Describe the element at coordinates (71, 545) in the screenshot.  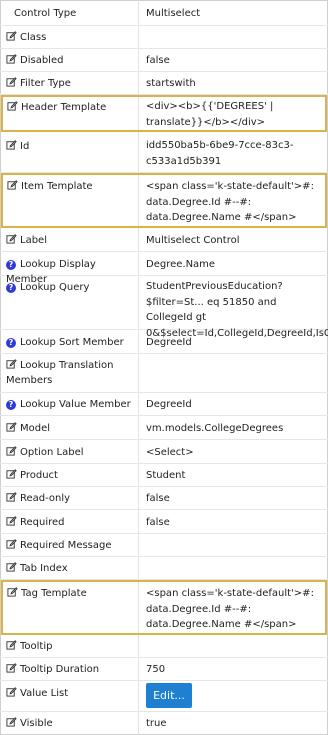
I see `prop-label: Required Message` at that location.